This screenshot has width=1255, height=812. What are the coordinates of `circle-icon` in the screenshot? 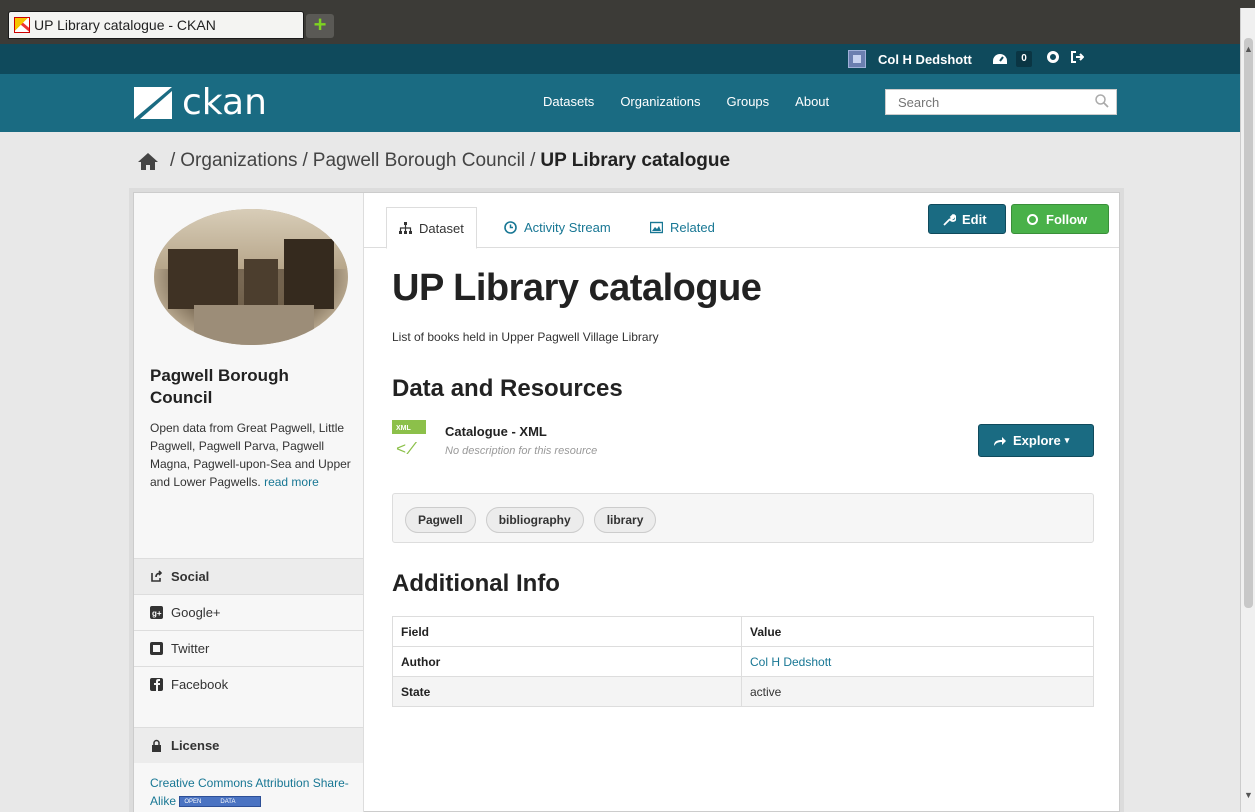 It's located at (1032, 219).